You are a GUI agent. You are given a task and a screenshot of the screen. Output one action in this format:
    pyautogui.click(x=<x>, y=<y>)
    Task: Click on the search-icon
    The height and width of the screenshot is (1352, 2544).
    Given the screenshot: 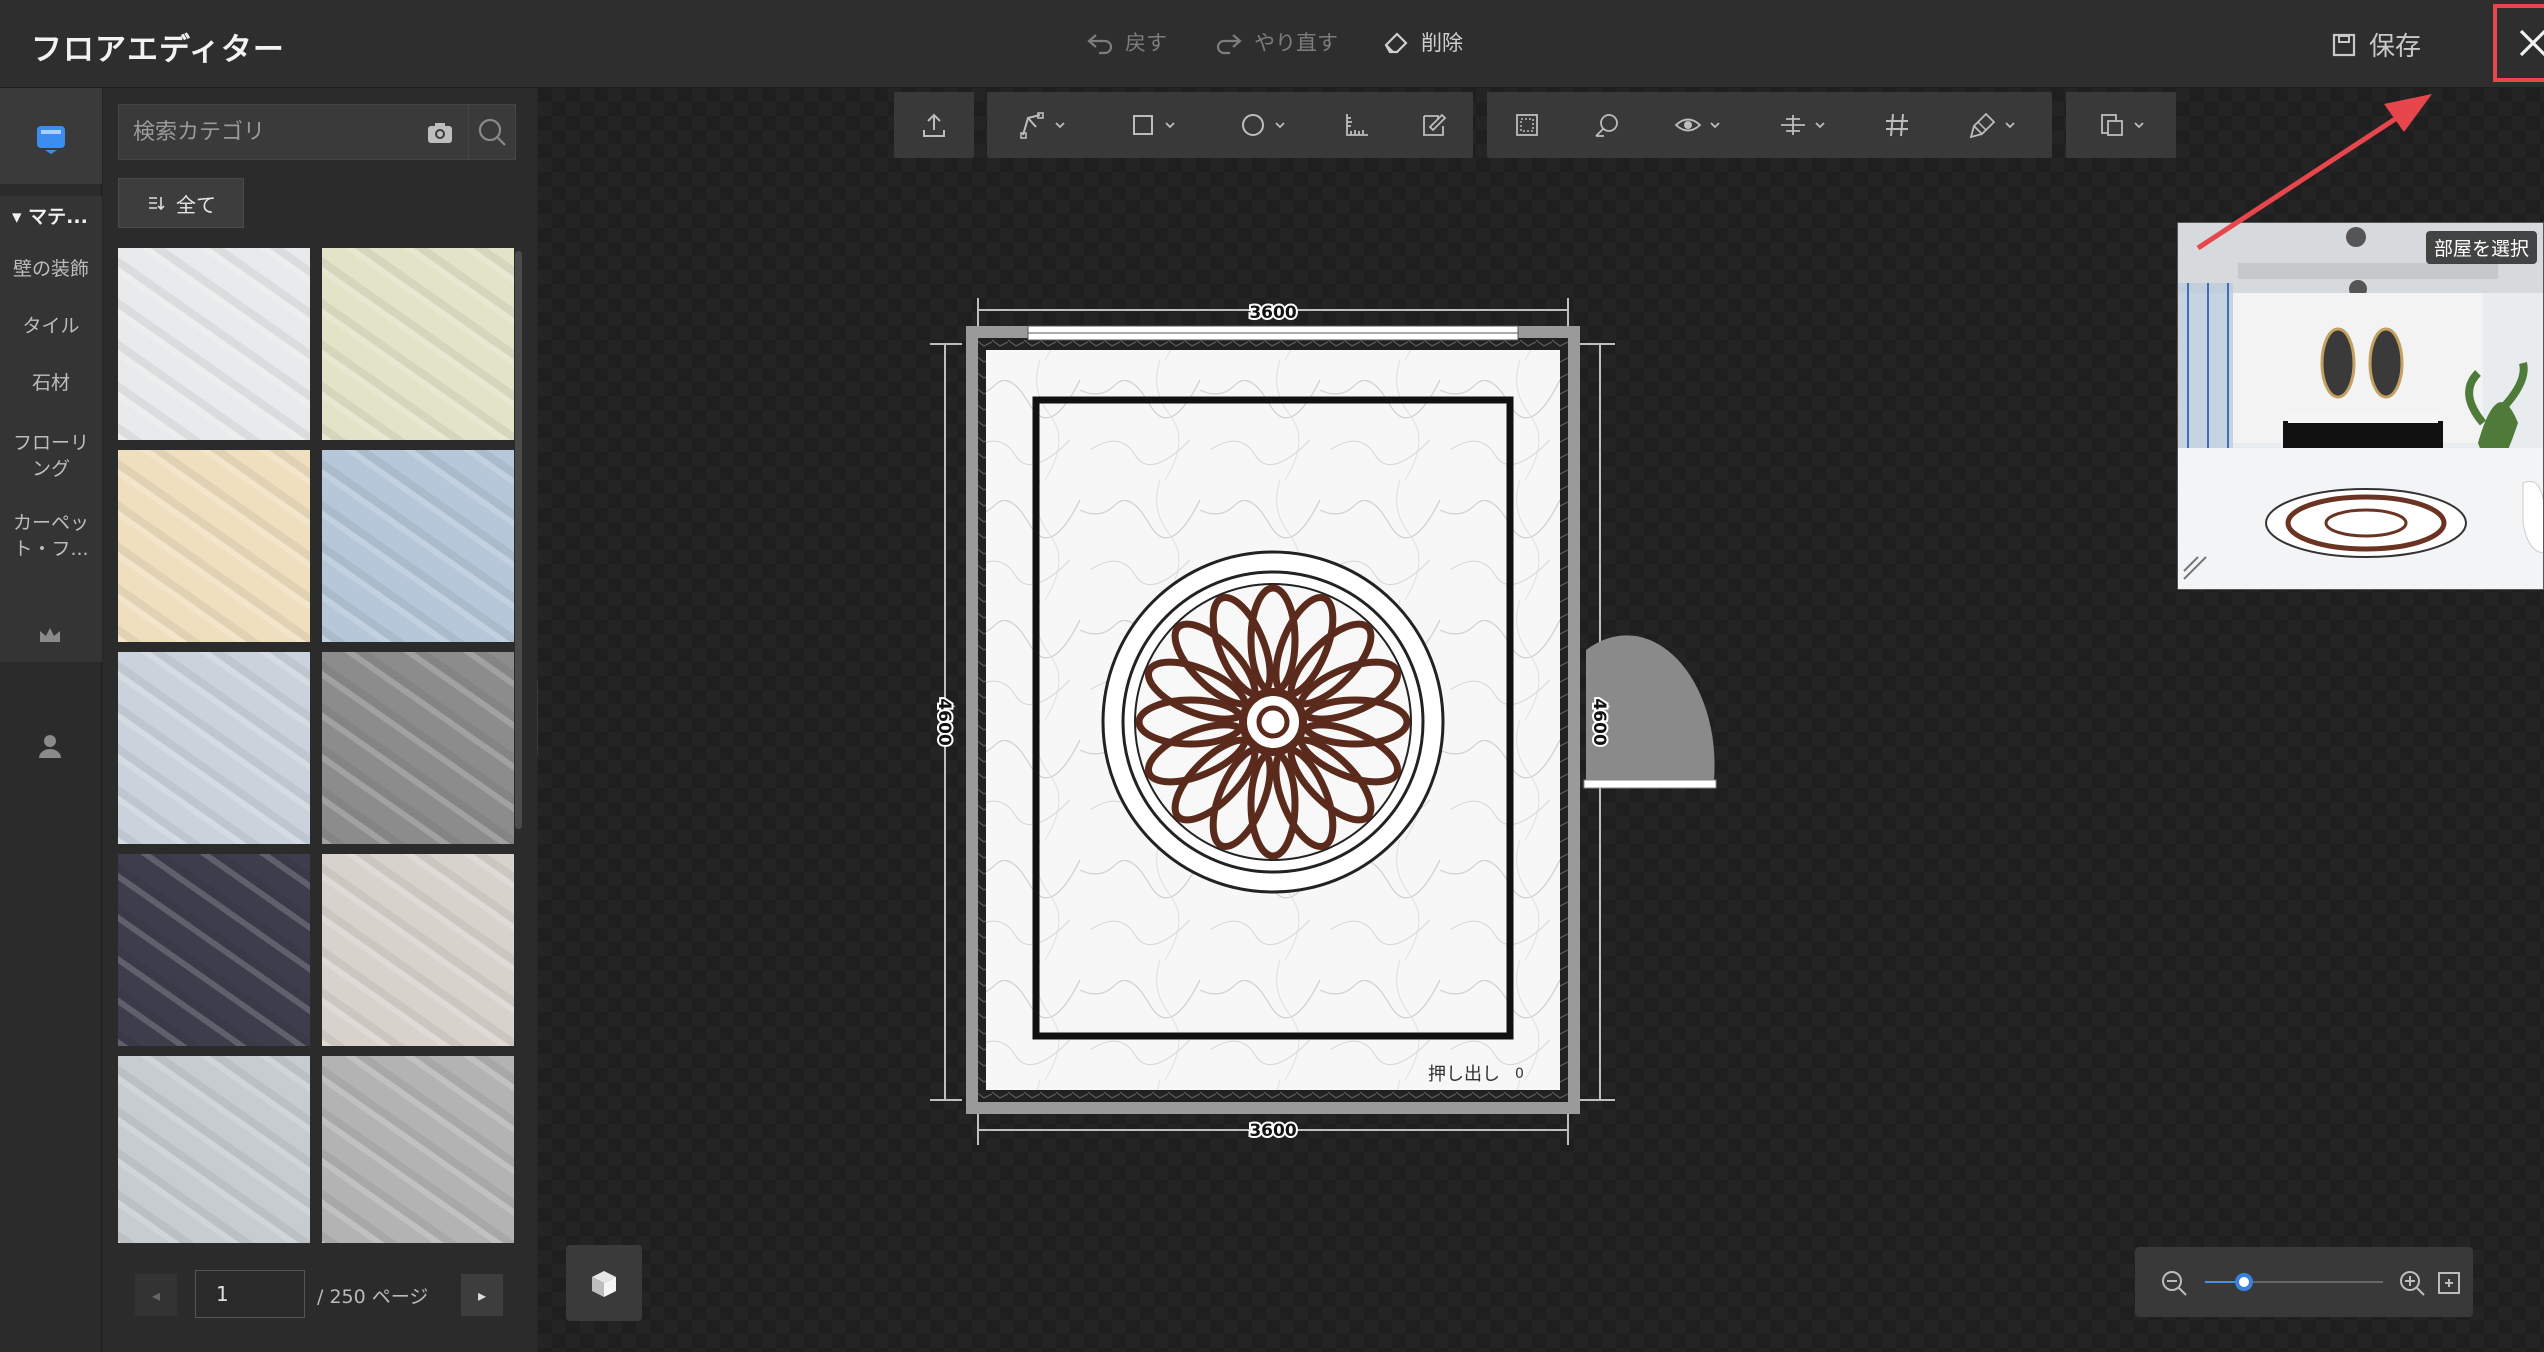 What is the action you would take?
    pyautogui.click(x=492, y=132)
    